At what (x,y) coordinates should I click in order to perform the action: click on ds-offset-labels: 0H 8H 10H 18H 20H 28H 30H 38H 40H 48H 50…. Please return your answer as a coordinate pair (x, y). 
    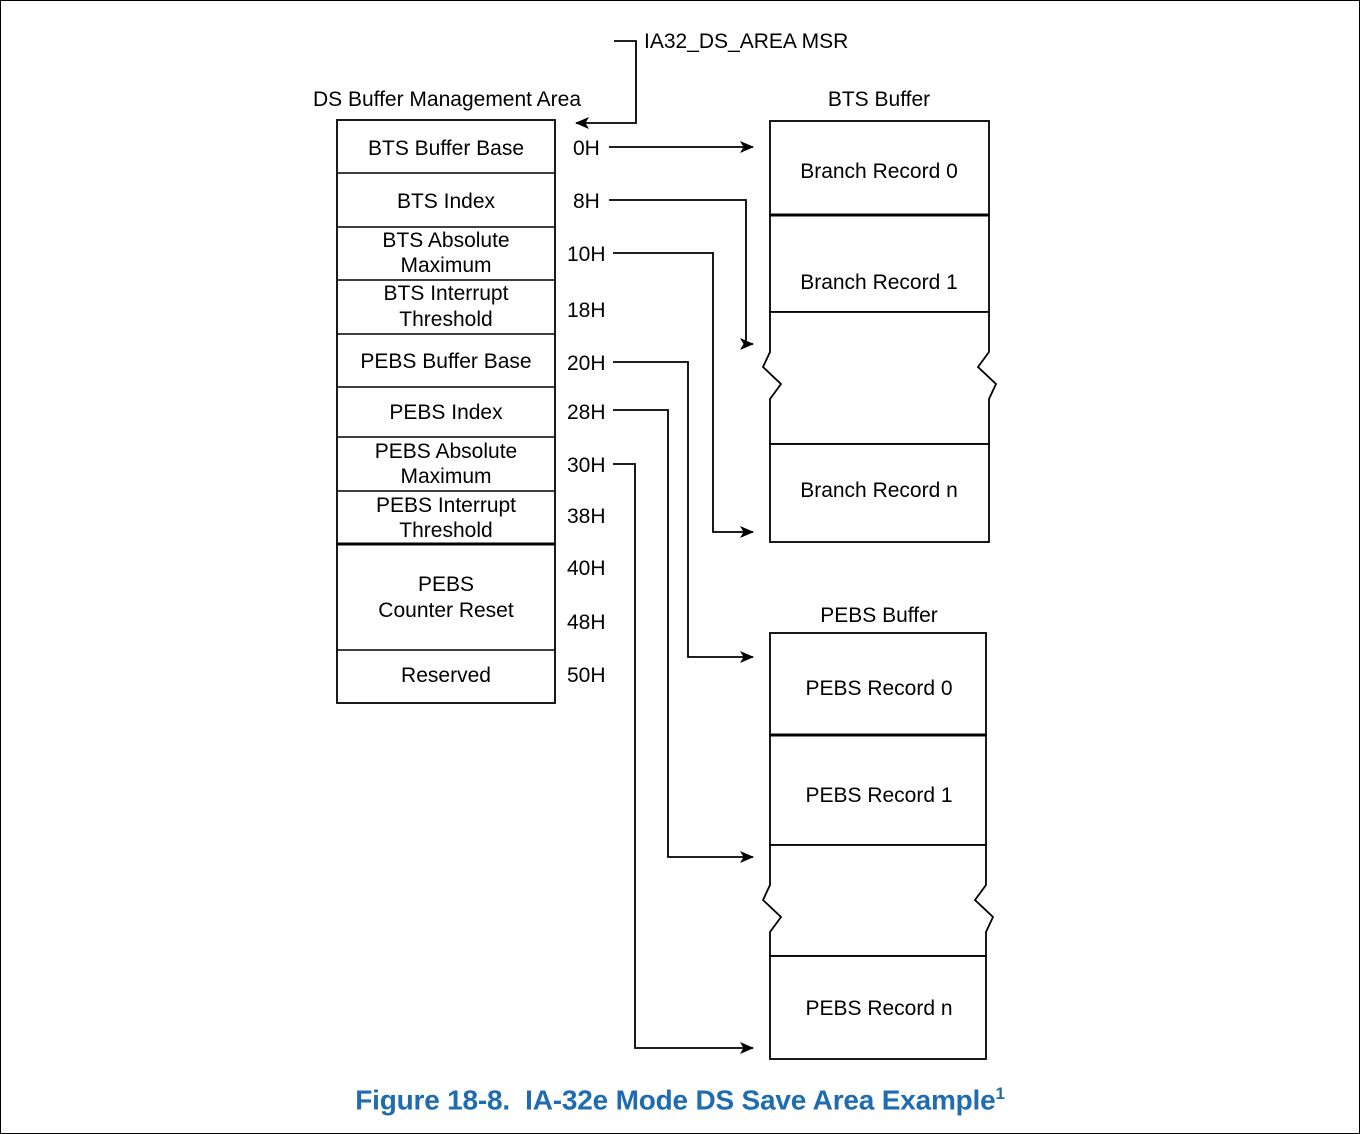
    Looking at the image, I should click on (586, 412).